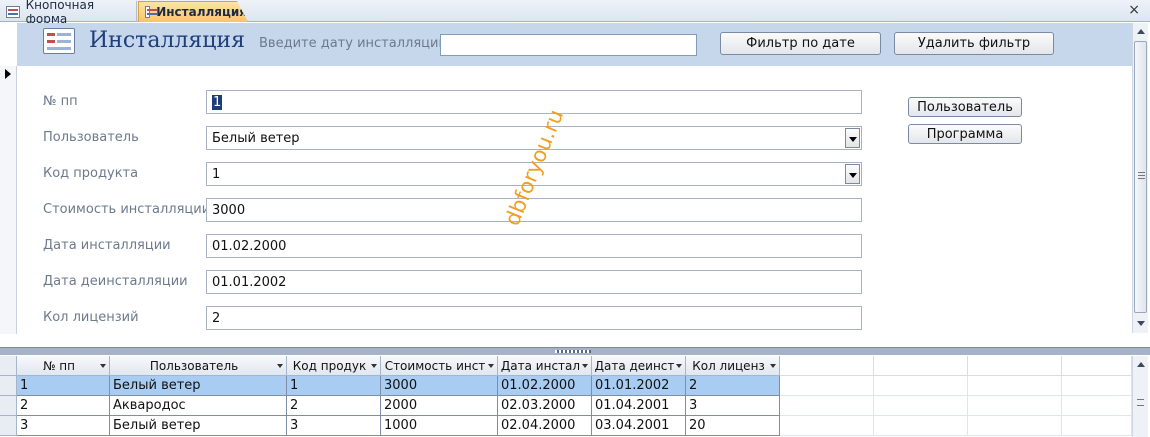 The image size is (1150, 437). I want to click on install-date-field: 01.02.2000, so click(534, 246).